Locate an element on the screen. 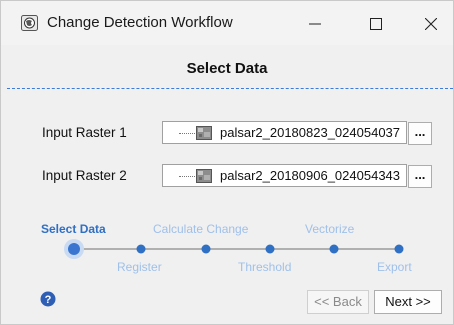 The image size is (454, 325). minimize-icon is located at coordinates (315, 24).